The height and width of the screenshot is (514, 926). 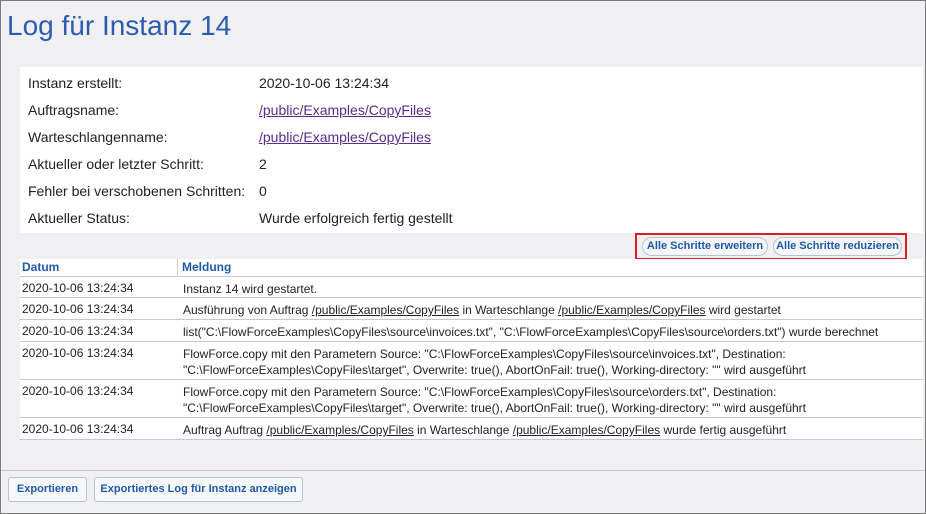 What do you see at coordinates (263, 191) in the screenshot?
I see `info-value-deferred-errors: 0` at bounding box center [263, 191].